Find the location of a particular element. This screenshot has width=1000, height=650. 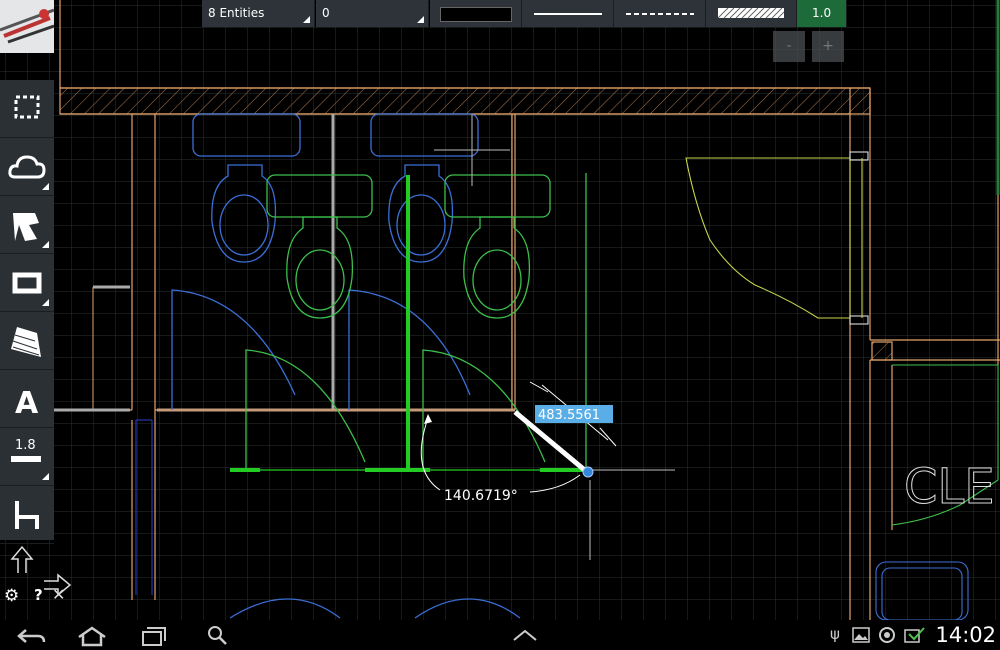

hatch-icon is located at coordinates (26, 342).